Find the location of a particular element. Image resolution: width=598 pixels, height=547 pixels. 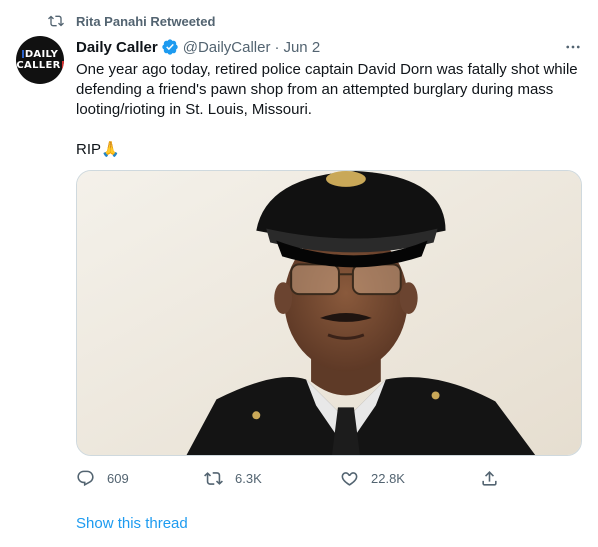

avatar-text-line-2: CALLER is located at coordinates (39, 65).